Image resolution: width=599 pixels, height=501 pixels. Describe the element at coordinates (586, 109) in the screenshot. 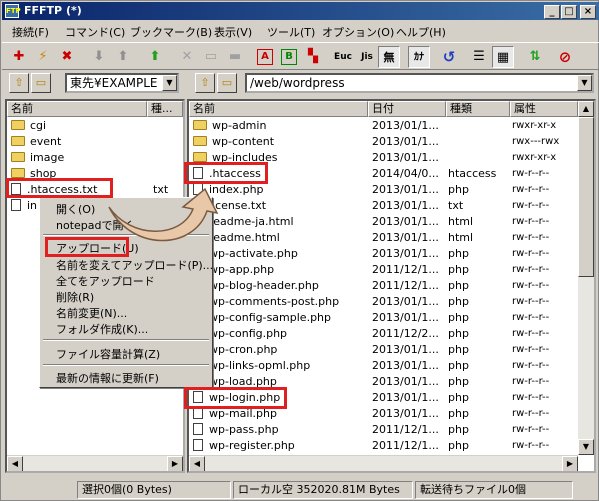

I see `scroll-up-icon: ▲` at that location.